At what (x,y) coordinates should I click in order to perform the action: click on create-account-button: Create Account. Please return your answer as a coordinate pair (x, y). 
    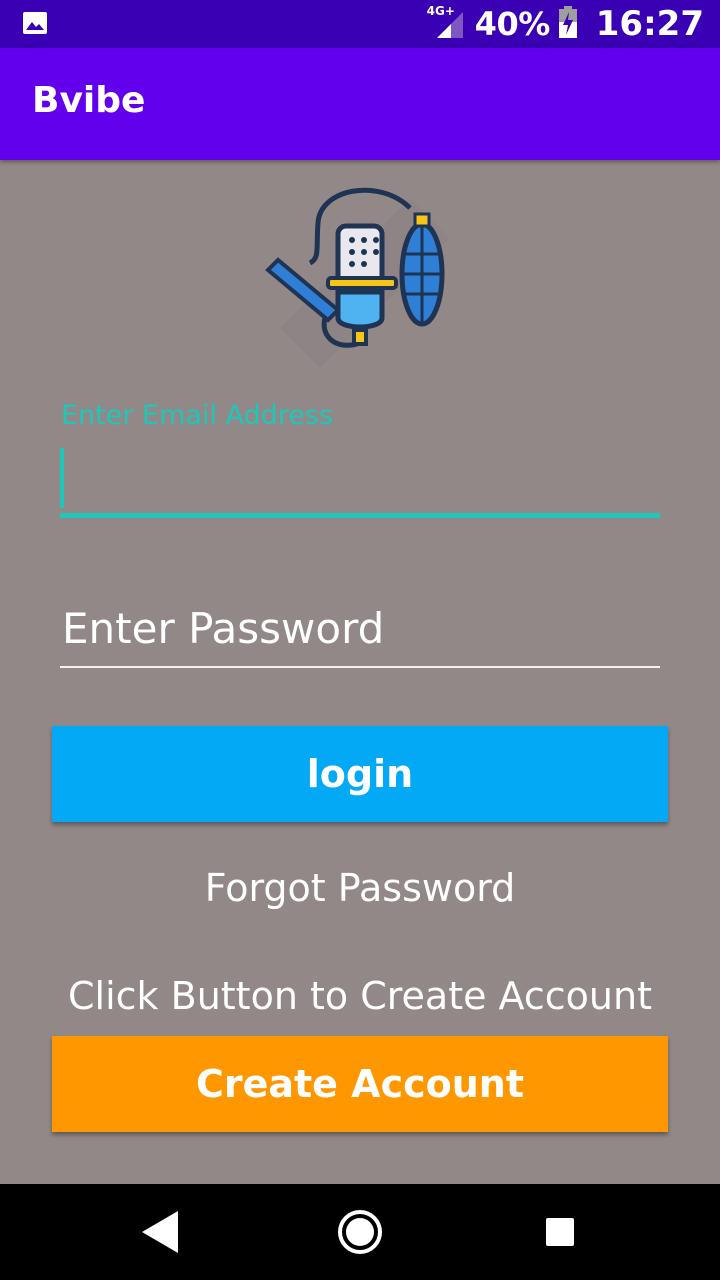
    Looking at the image, I should click on (360, 1084).